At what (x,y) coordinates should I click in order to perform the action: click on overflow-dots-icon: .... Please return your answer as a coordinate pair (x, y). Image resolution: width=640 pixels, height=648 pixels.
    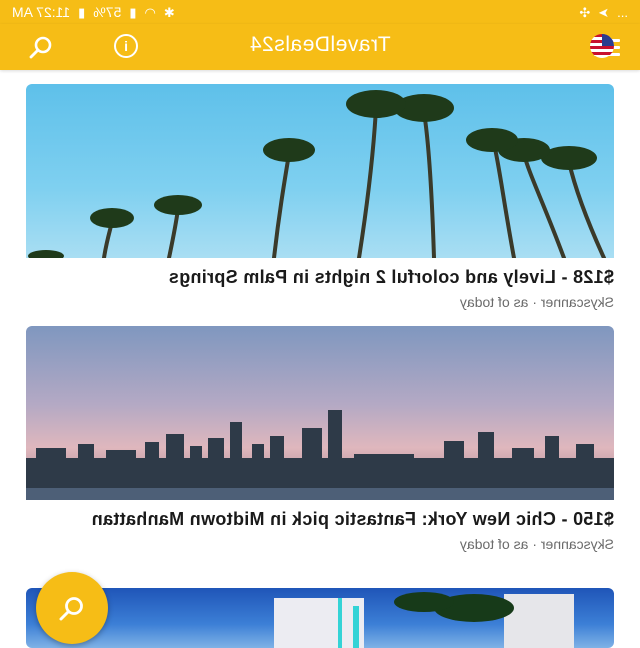
    Looking at the image, I should click on (622, 12).